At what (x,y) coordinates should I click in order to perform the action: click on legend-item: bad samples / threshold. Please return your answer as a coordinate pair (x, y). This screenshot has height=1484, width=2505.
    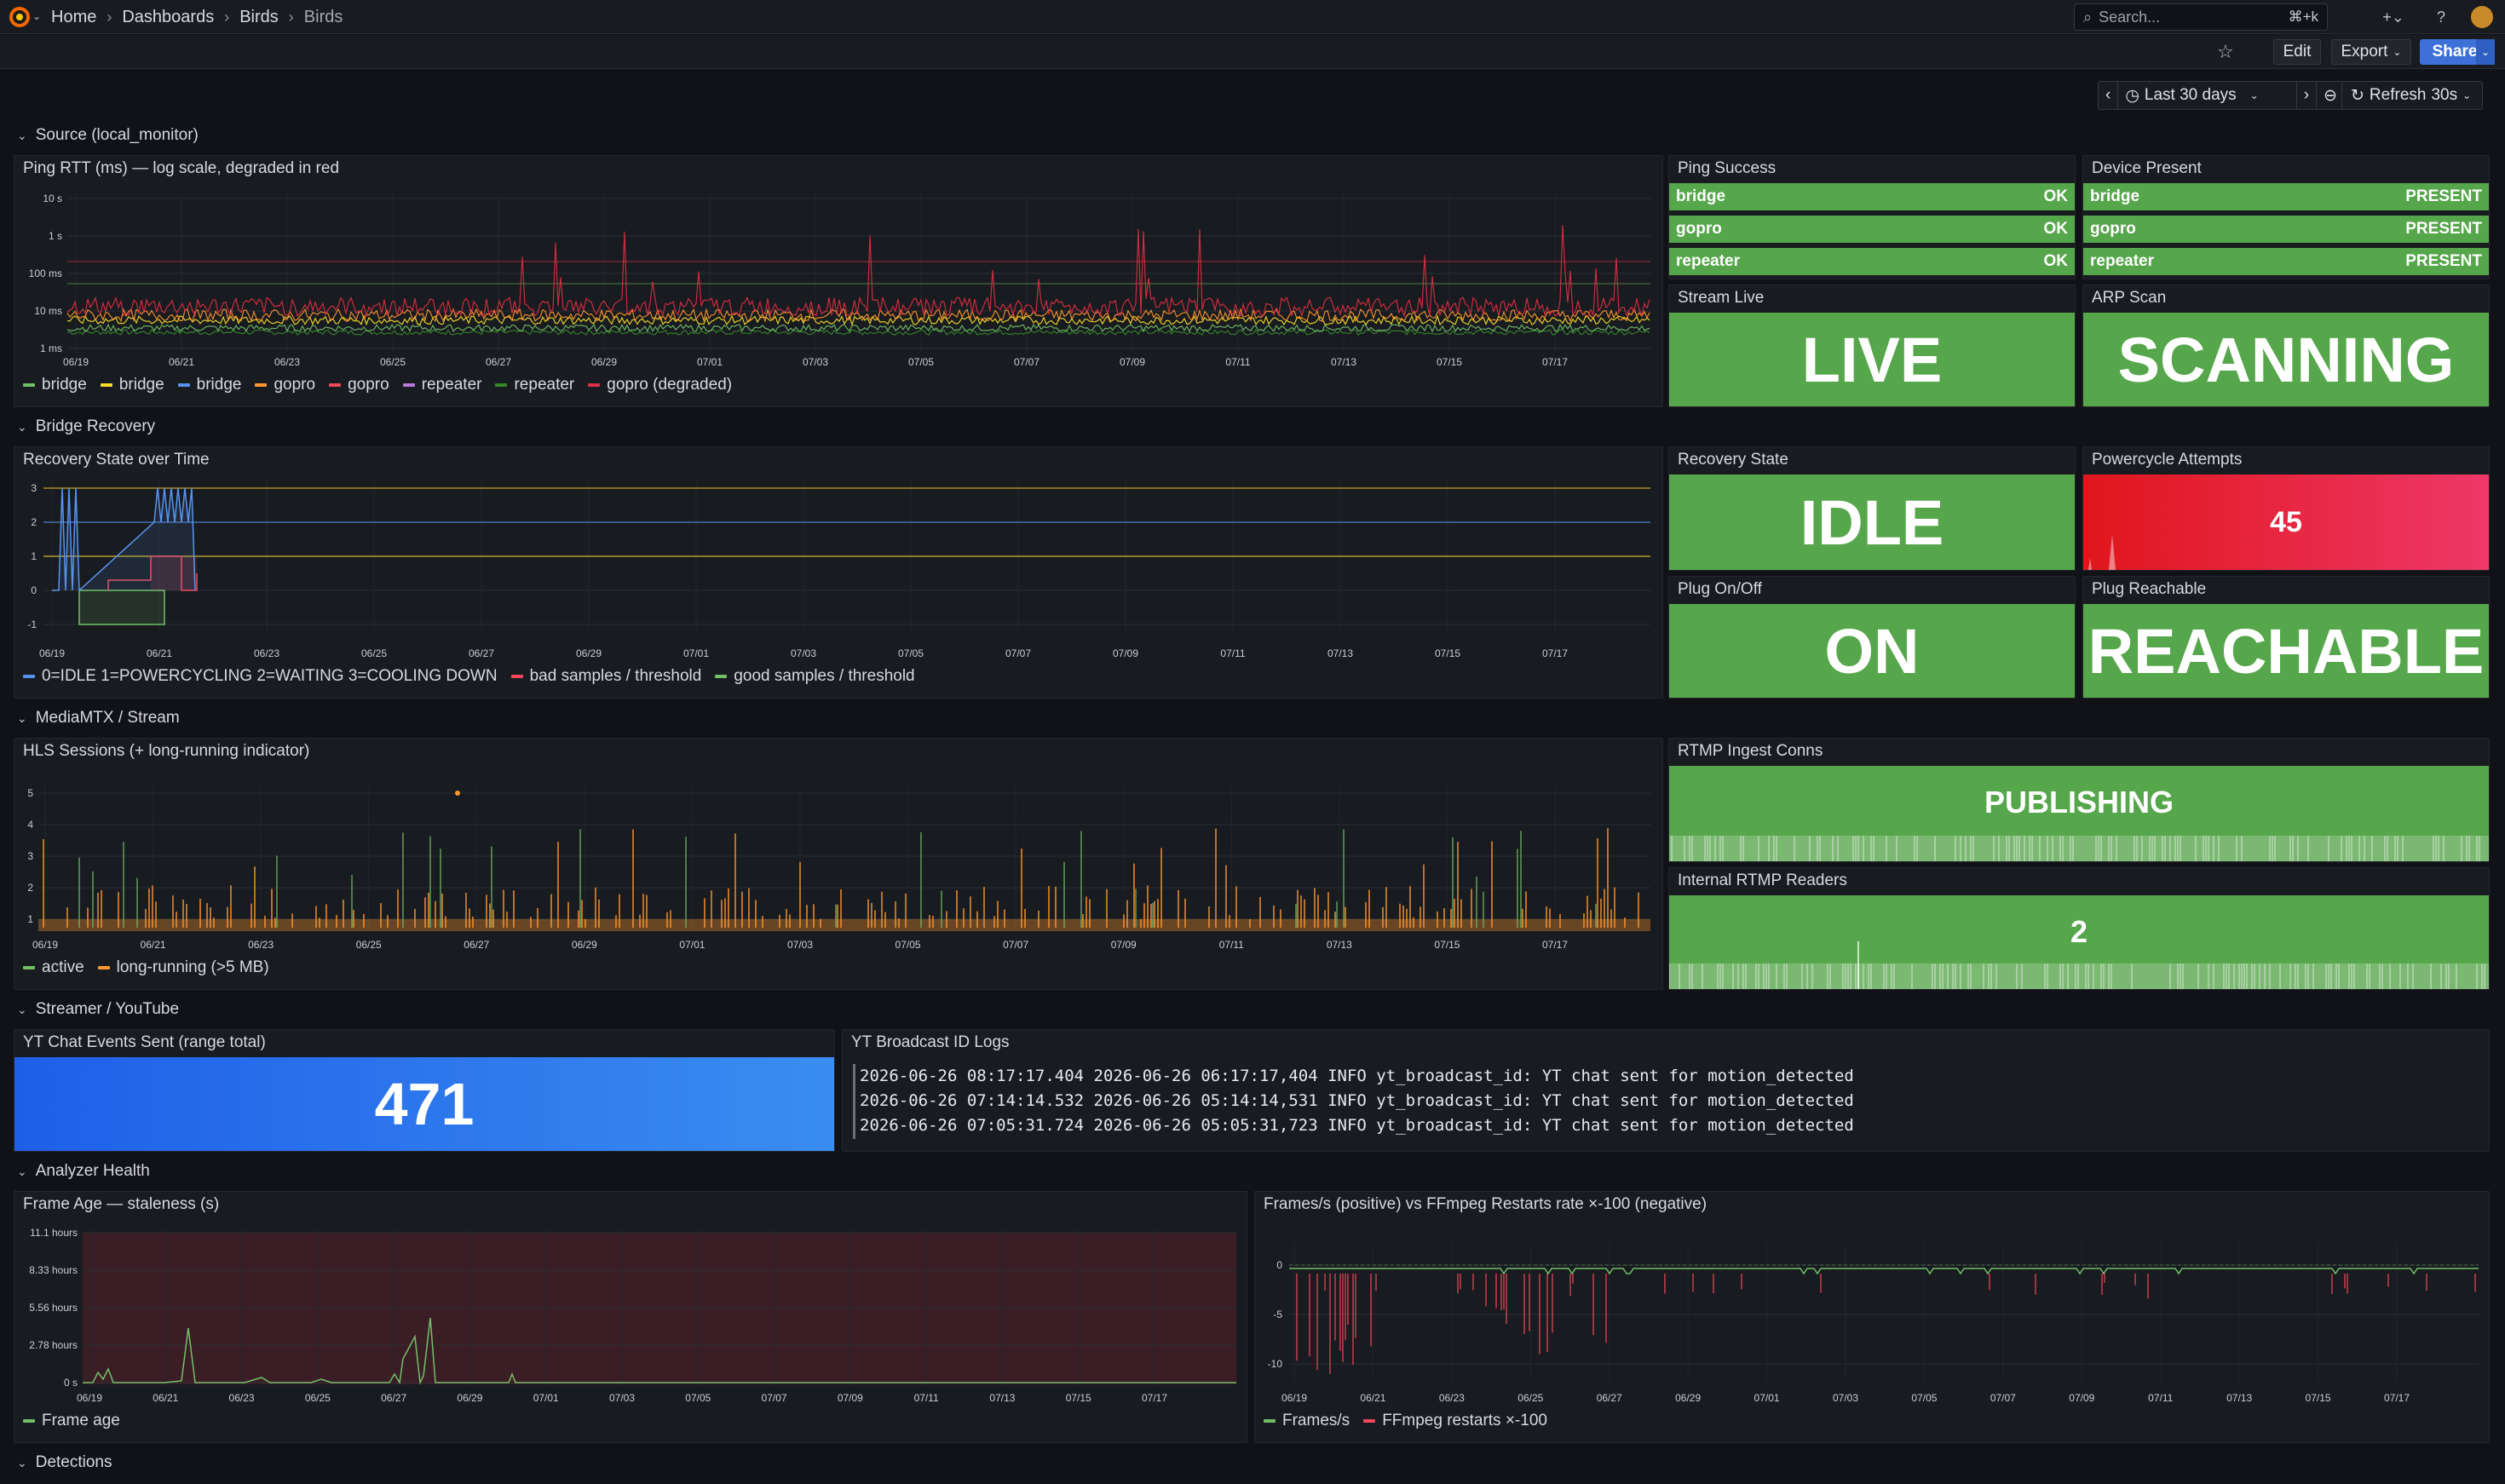
    Looking at the image, I should click on (605, 676).